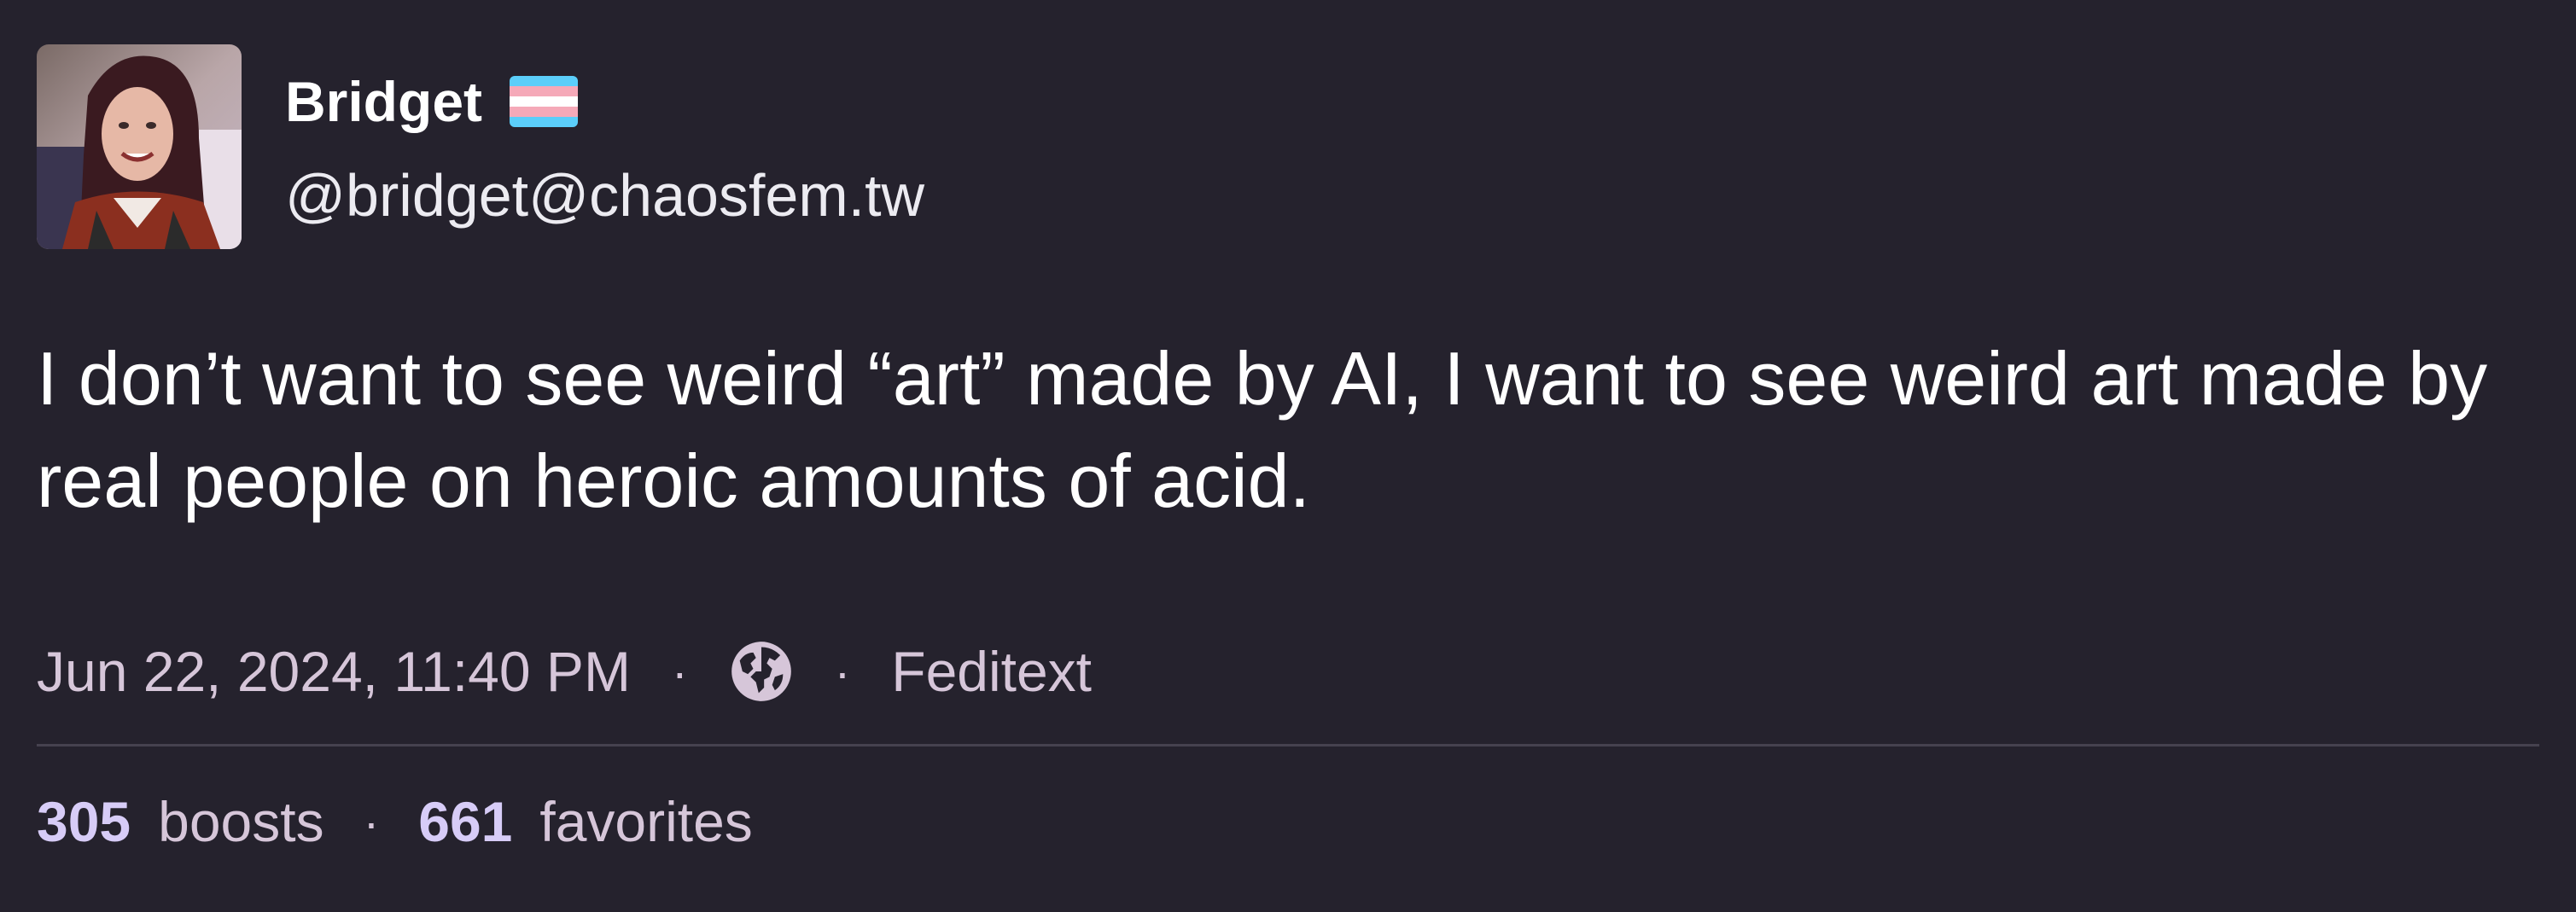 Image resolution: width=2576 pixels, height=912 pixels. What do you see at coordinates (383, 102) in the screenshot?
I see `author-display-name: Bridget` at bounding box center [383, 102].